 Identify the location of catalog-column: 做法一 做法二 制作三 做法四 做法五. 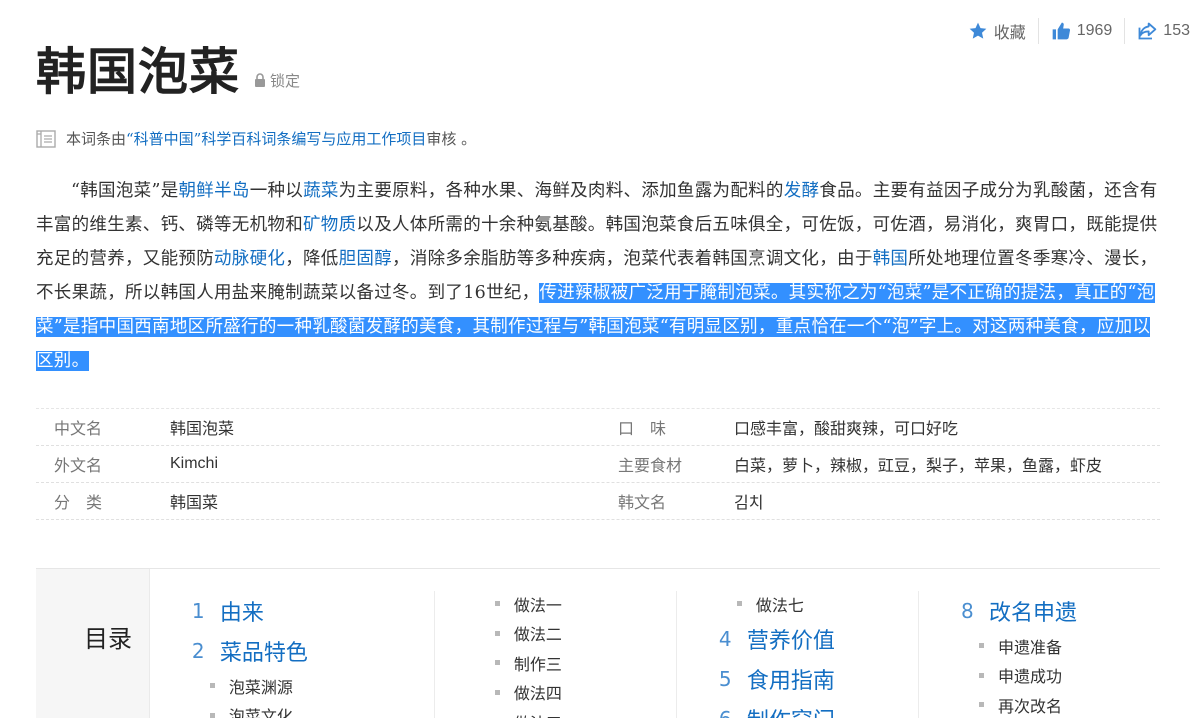
(554, 653).